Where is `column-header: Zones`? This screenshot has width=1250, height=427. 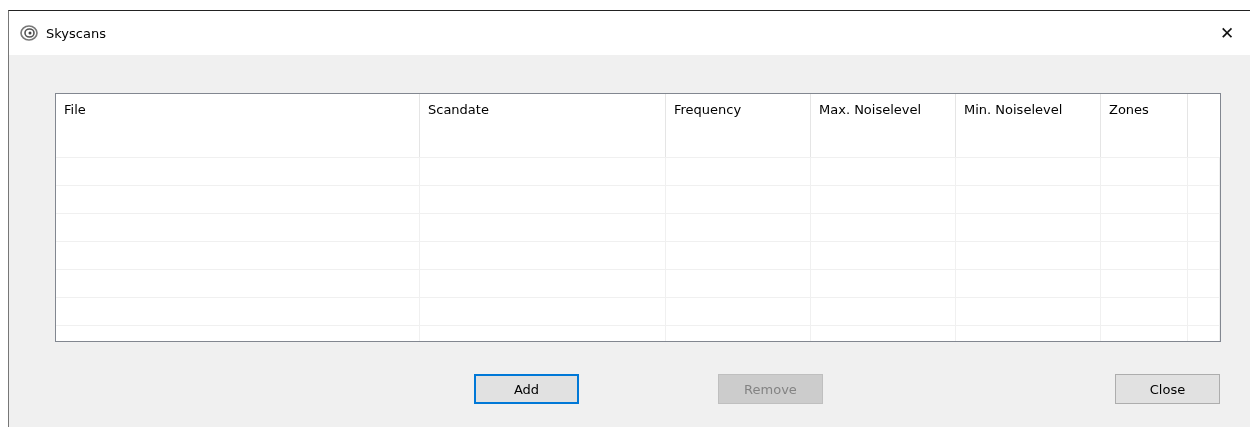 column-header: Zones is located at coordinates (1144, 125).